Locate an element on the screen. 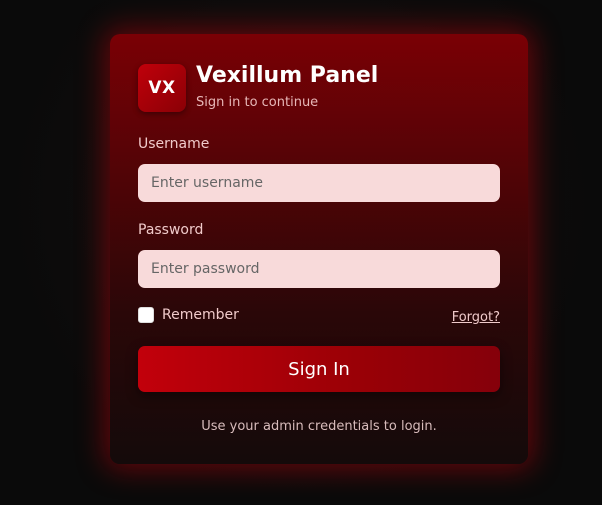 Image resolution: width=602 pixels, height=505 pixels. forgot-password-link: Forgot? is located at coordinates (476, 317).